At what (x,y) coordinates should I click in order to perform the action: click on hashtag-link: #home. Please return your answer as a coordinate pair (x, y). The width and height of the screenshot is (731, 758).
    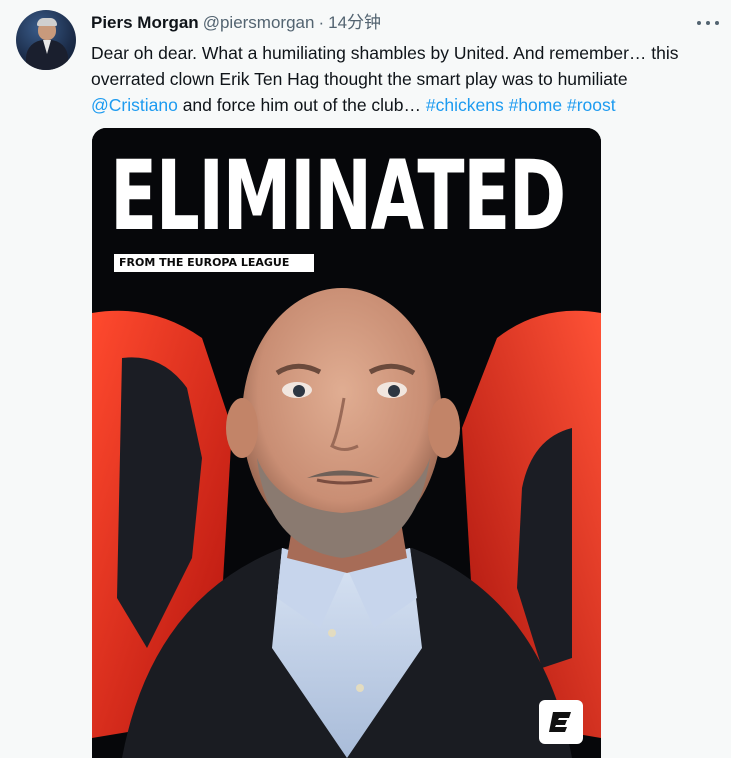
    Looking at the image, I should click on (536, 105).